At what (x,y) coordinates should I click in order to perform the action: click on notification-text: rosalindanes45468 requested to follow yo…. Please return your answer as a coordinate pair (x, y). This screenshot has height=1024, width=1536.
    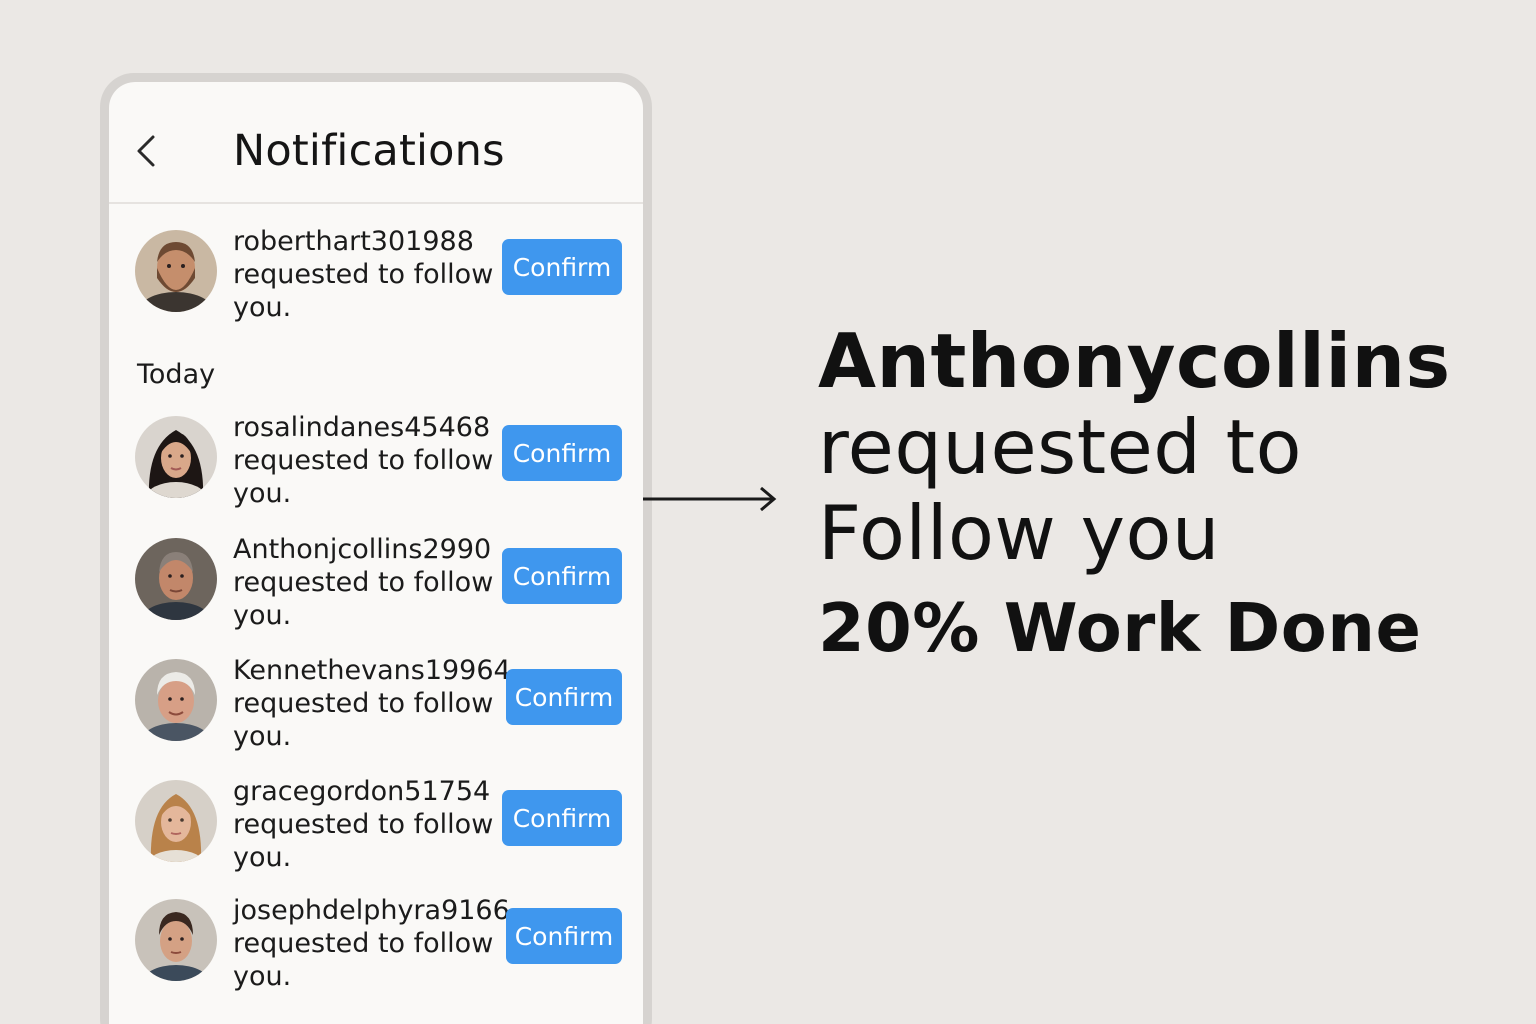
    Looking at the image, I should click on (369, 460).